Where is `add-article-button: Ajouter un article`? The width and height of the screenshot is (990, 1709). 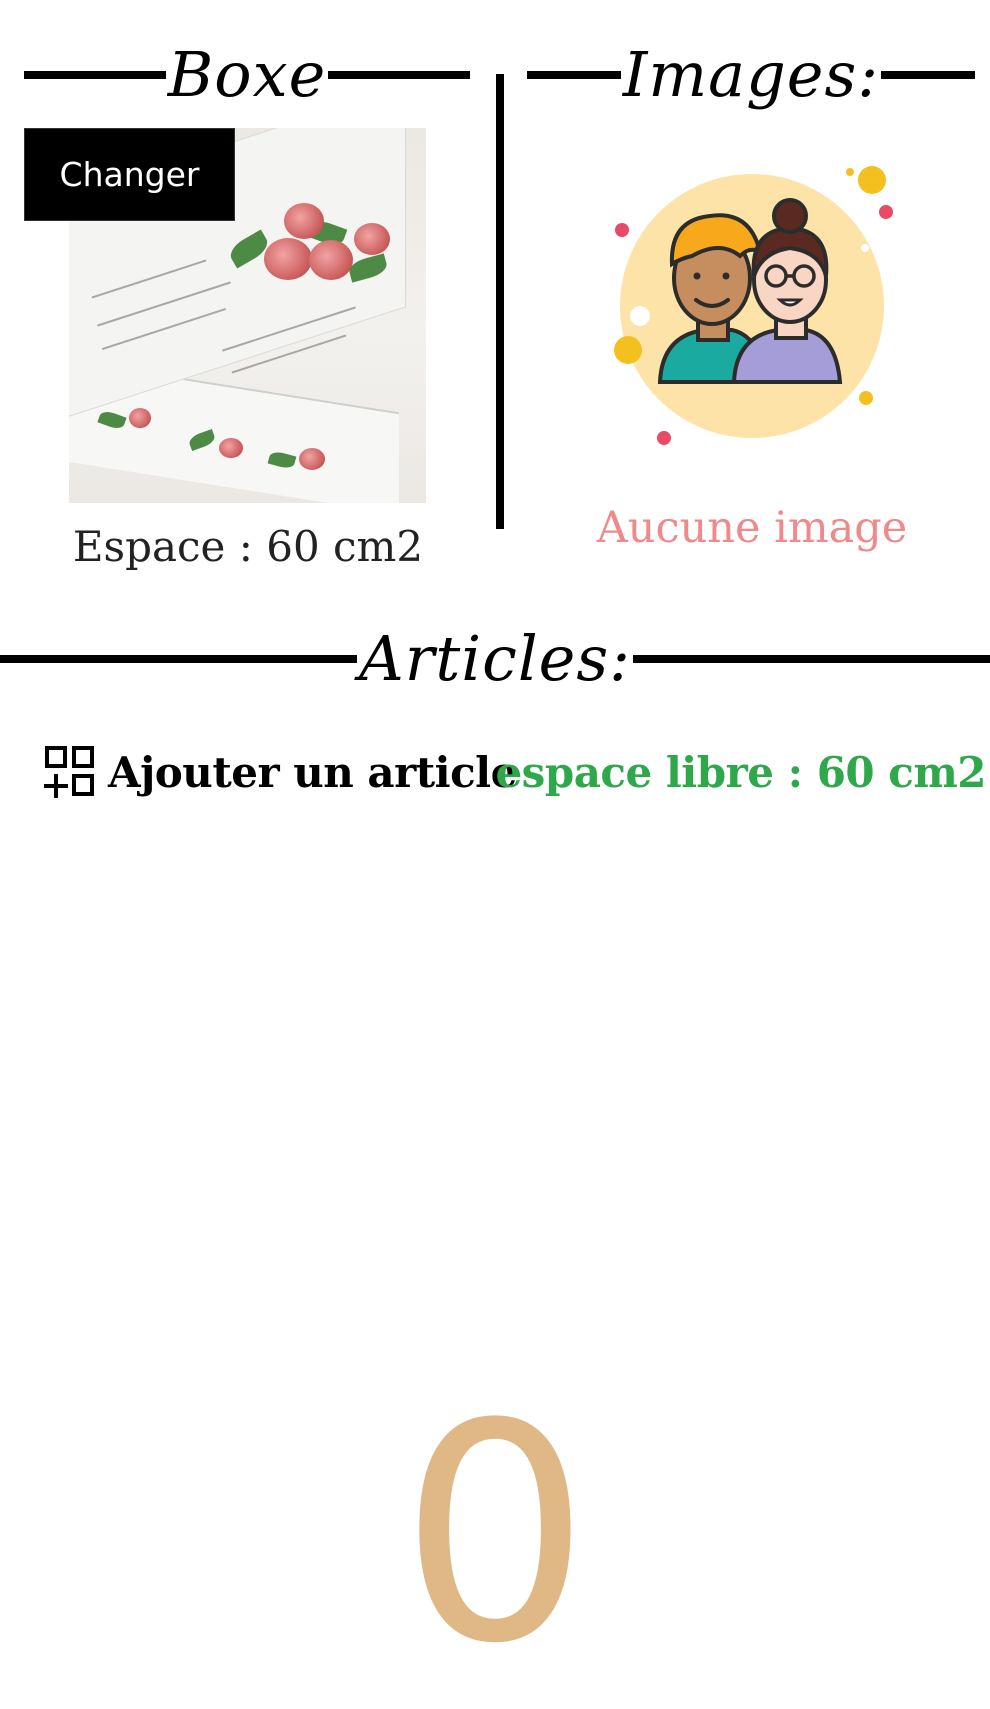
add-article-button: Ajouter un article is located at coordinates (279, 772).